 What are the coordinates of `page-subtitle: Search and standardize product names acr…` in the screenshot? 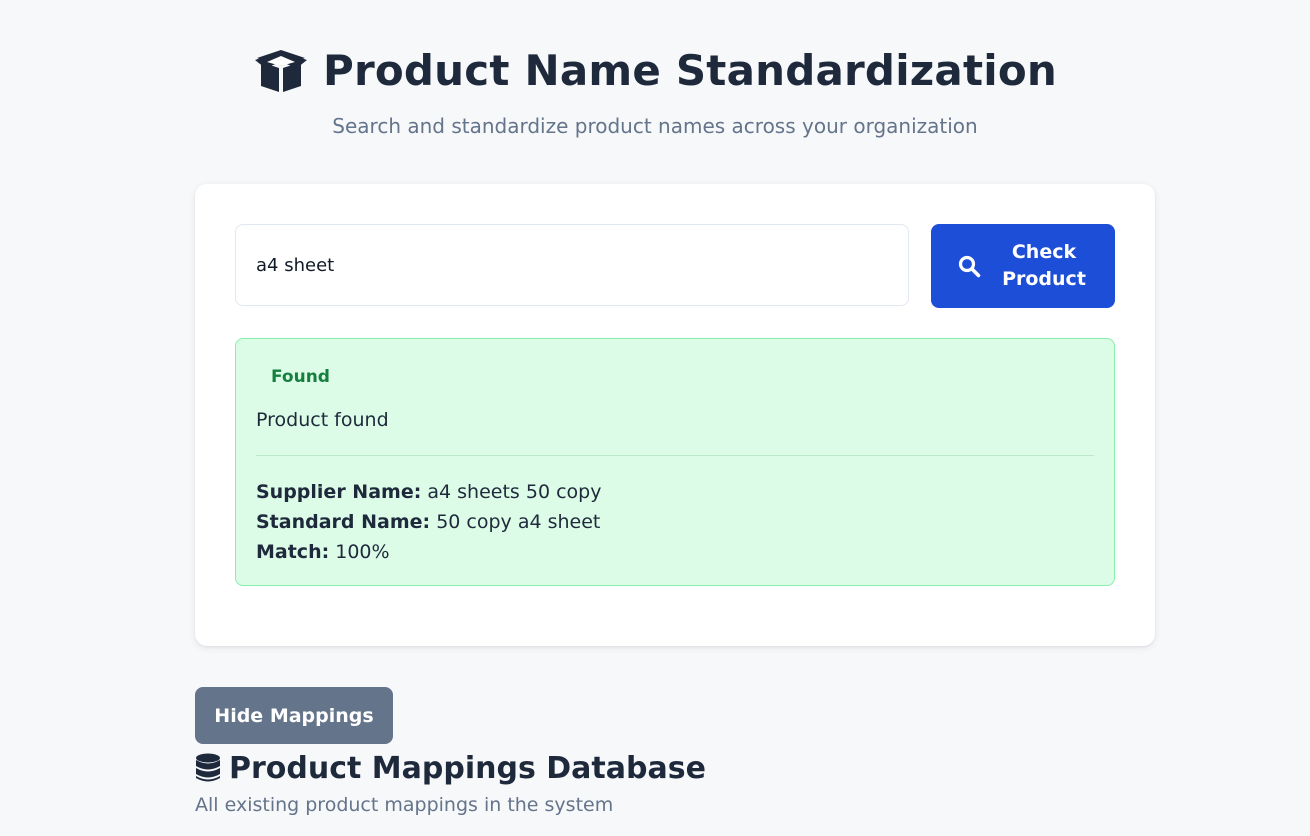 It's located at (655, 126).